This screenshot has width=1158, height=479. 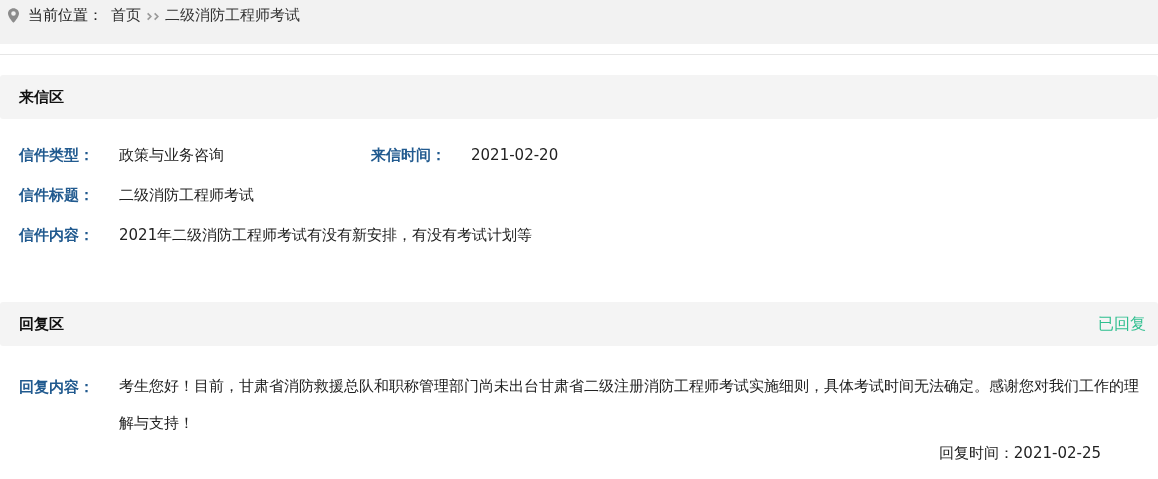 What do you see at coordinates (1122, 324) in the screenshot?
I see `status-text: 已回复` at bounding box center [1122, 324].